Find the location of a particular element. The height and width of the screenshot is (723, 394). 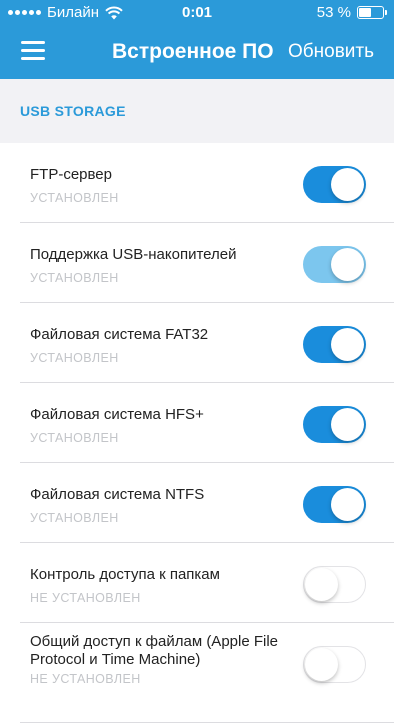

battery-fill is located at coordinates (365, 12).